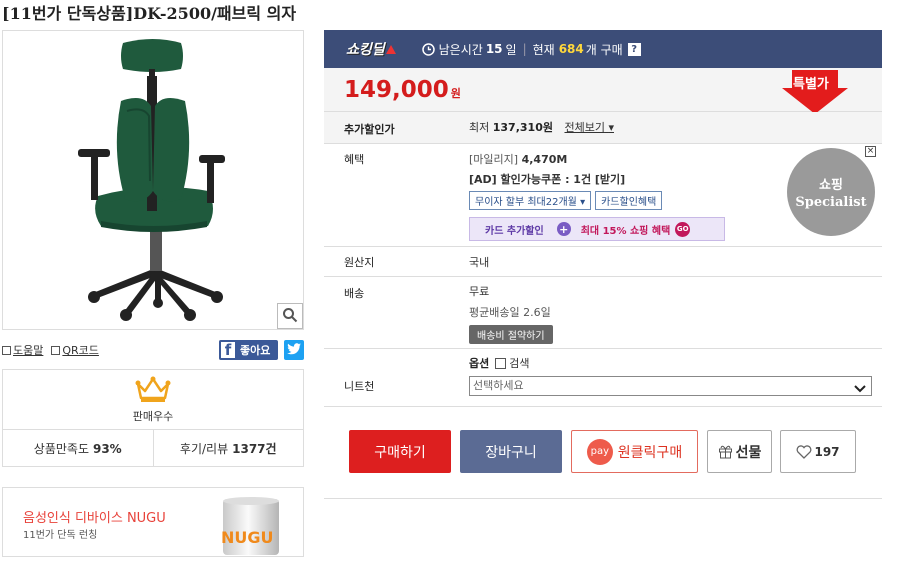 This screenshot has height=561, width=902. Describe the element at coordinates (597, 229) in the screenshot. I see `card-extra-discount-banner: 카드 추가할인 + 최대 15% 쇼핑 혜택 GO` at that location.